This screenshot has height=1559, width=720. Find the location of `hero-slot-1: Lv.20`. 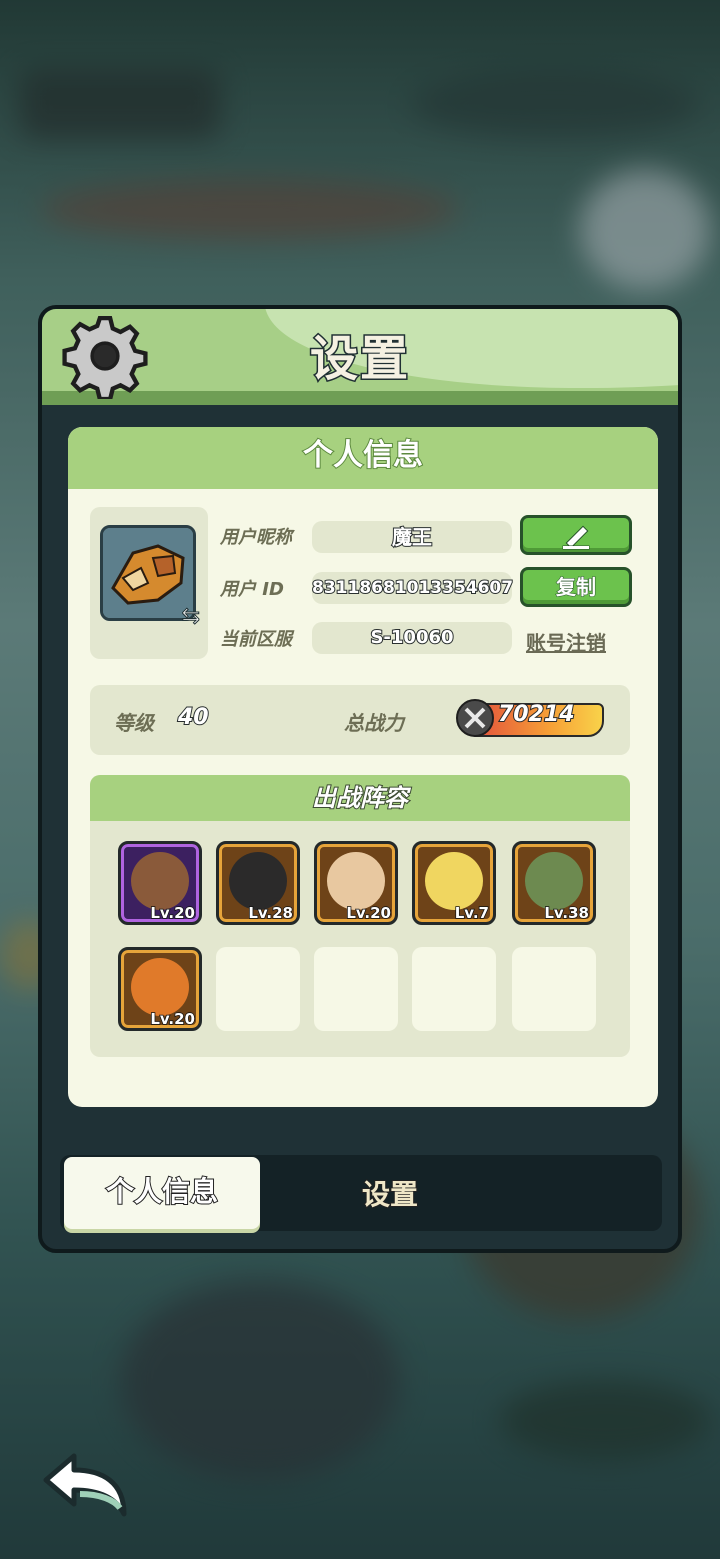

hero-slot-1: Lv.20 is located at coordinates (160, 883).